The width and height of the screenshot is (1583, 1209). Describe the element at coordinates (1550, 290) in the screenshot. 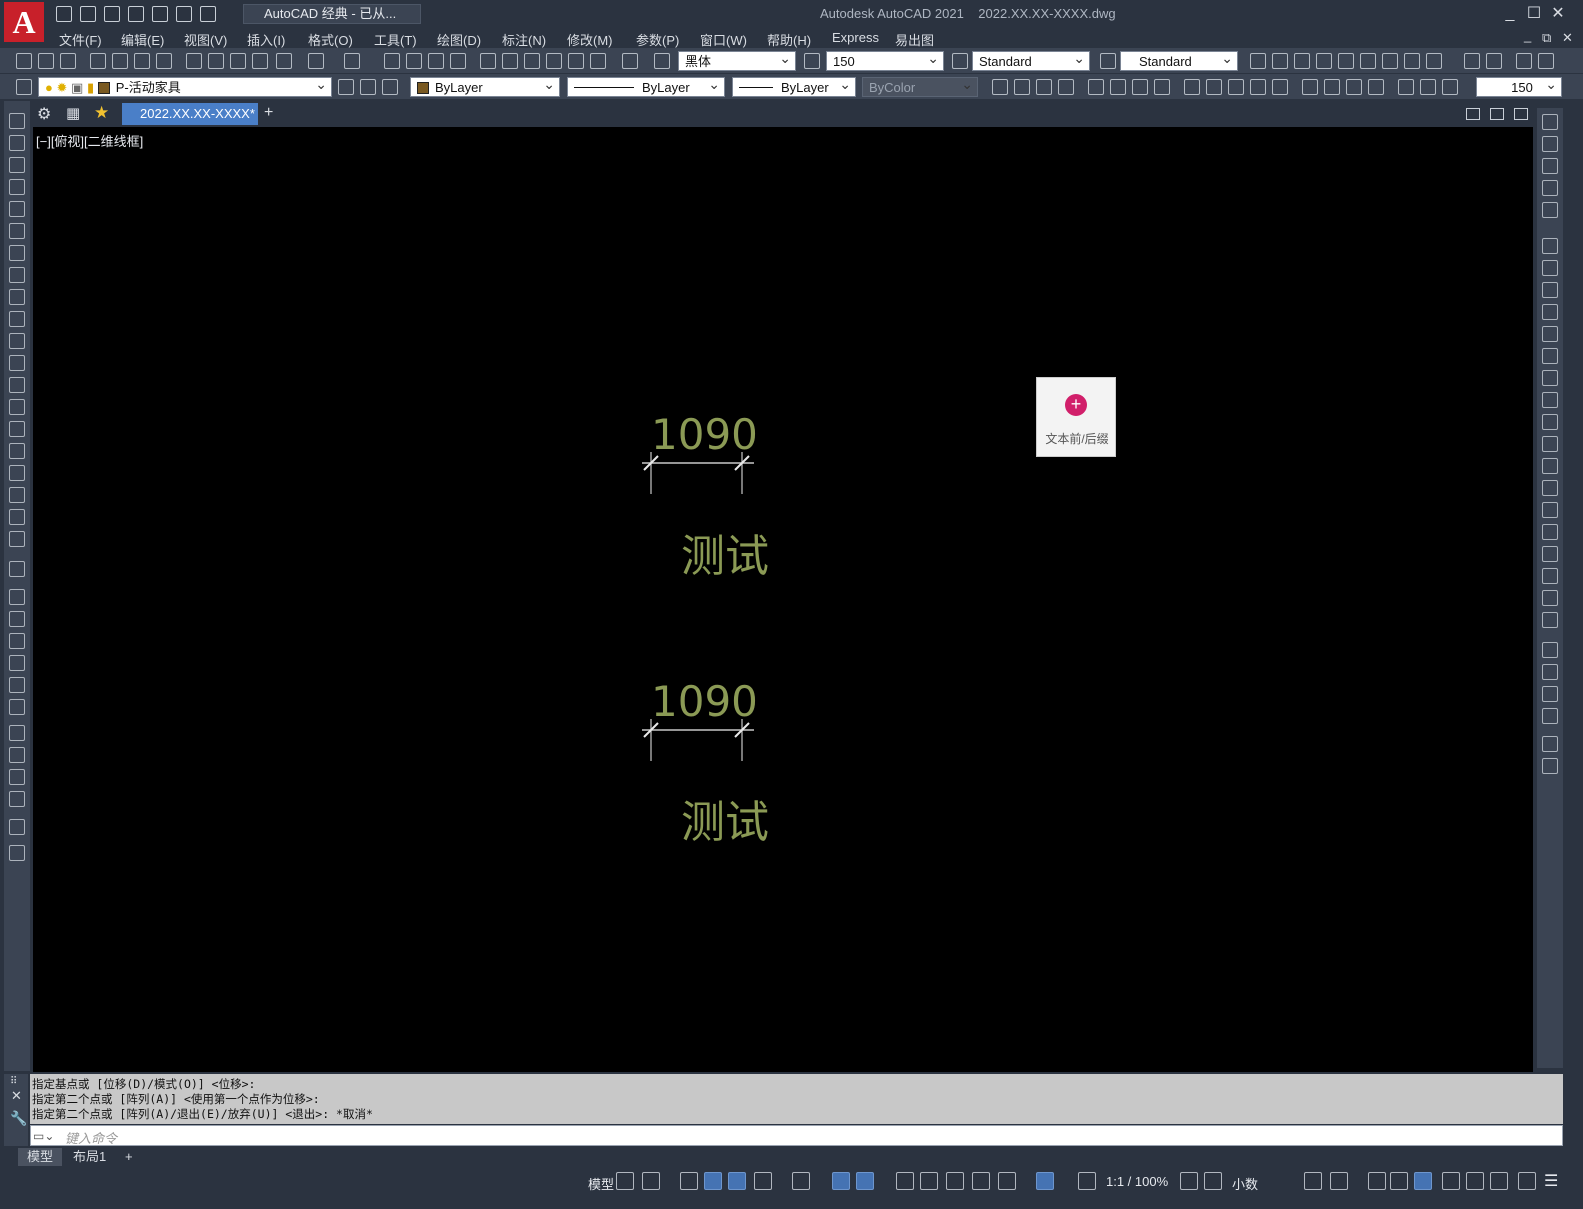

I see `mirror-icon` at that location.